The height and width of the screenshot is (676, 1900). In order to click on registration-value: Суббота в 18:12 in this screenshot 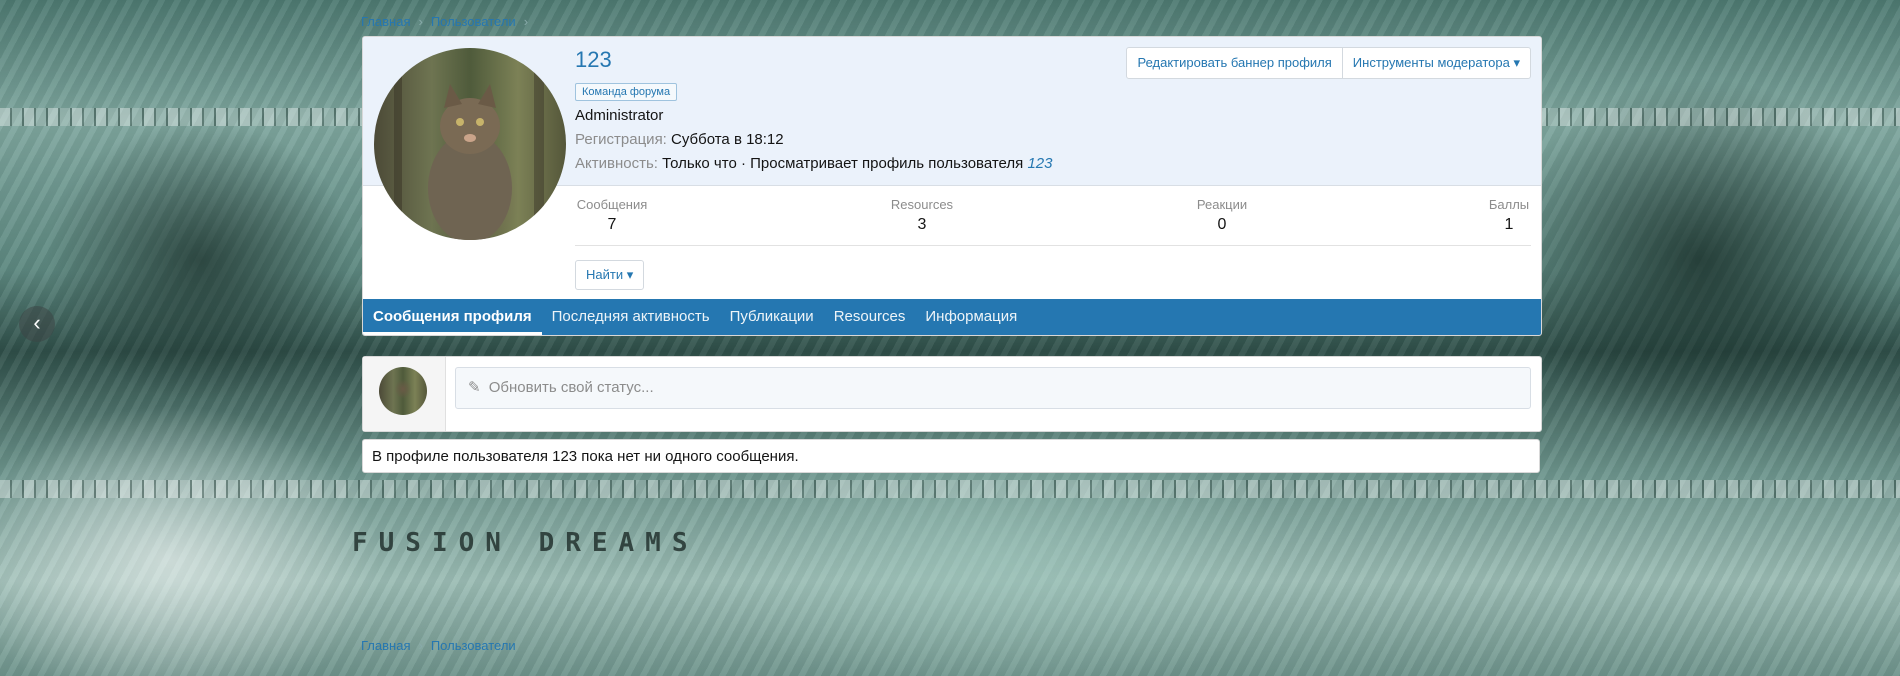, I will do `click(727, 139)`.